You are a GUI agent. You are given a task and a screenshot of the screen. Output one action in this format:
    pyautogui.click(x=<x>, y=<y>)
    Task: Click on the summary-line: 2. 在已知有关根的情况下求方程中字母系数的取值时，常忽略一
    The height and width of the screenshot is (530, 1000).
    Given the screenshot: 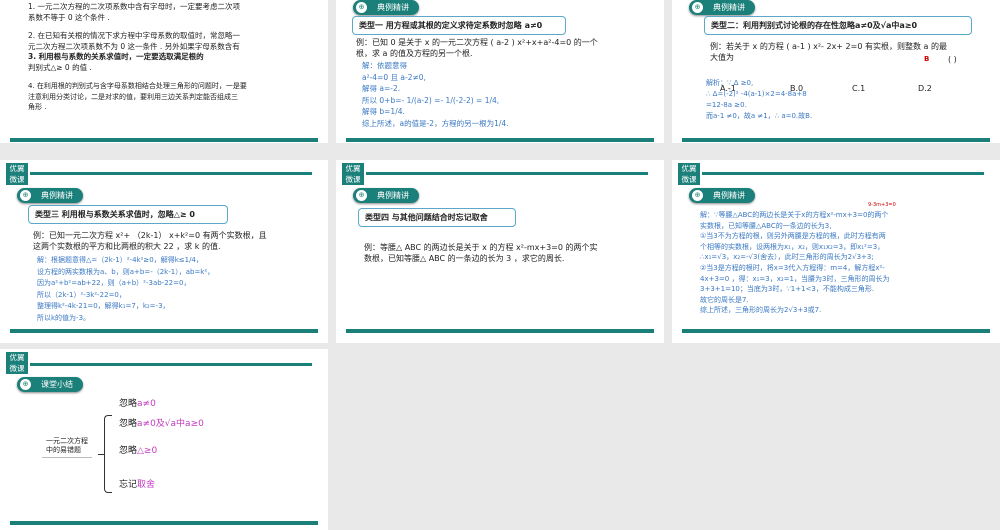 What is the action you would take?
    pyautogui.click(x=134, y=35)
    